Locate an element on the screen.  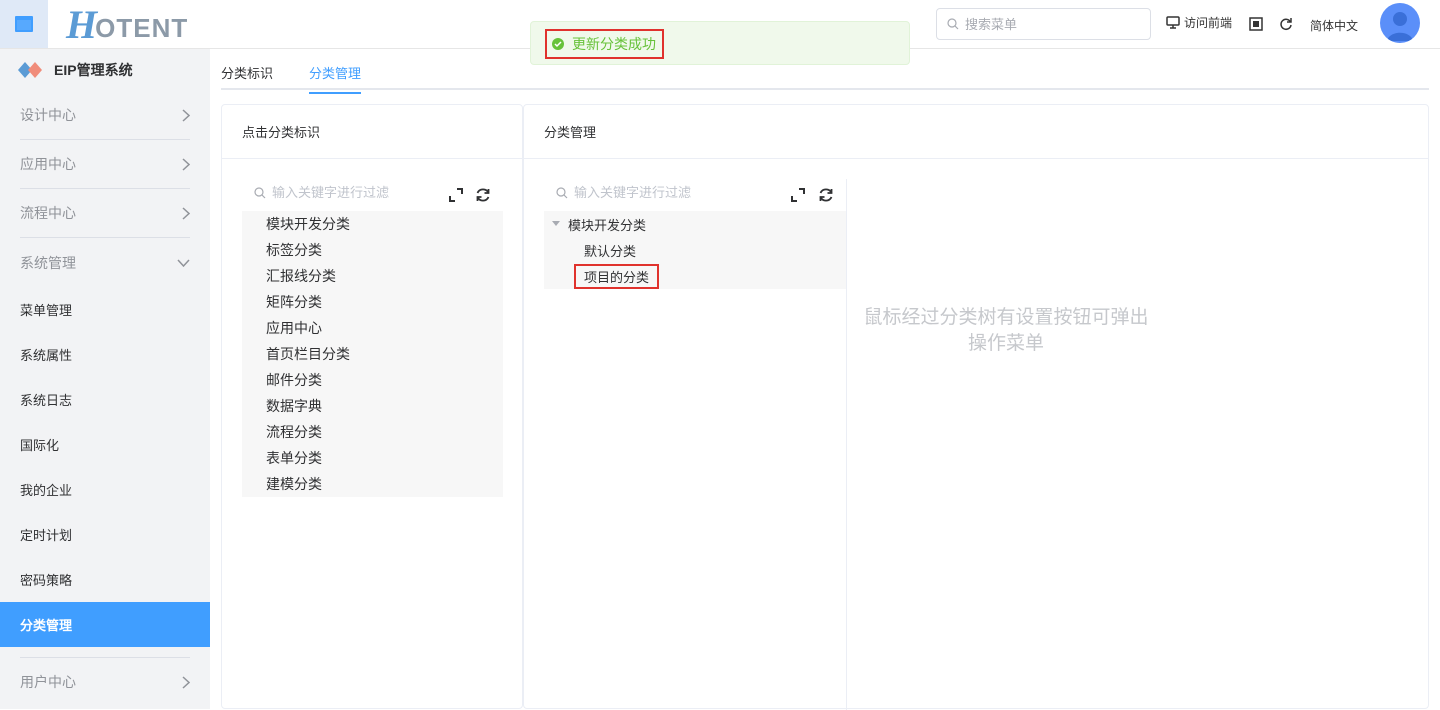
panel-title: 分类管理 is located at coordinates (976, 132).